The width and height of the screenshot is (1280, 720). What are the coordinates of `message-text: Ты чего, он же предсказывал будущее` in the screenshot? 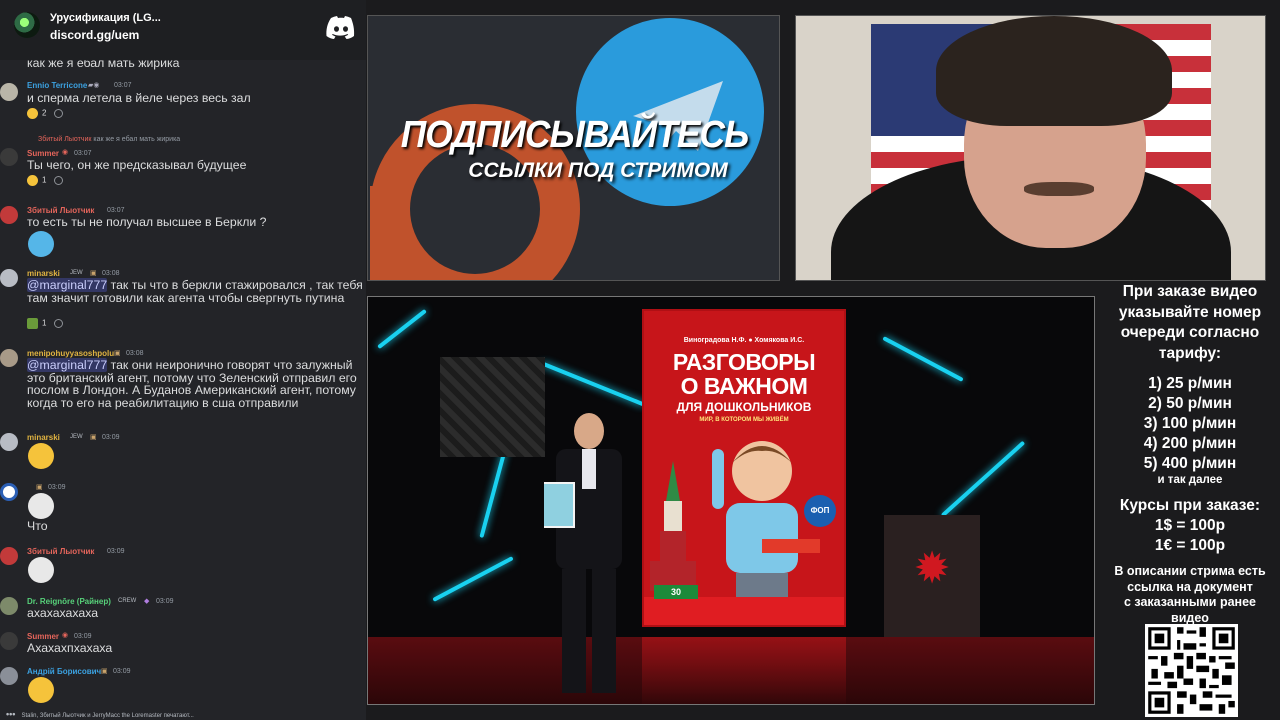 It's located at (137, 165).